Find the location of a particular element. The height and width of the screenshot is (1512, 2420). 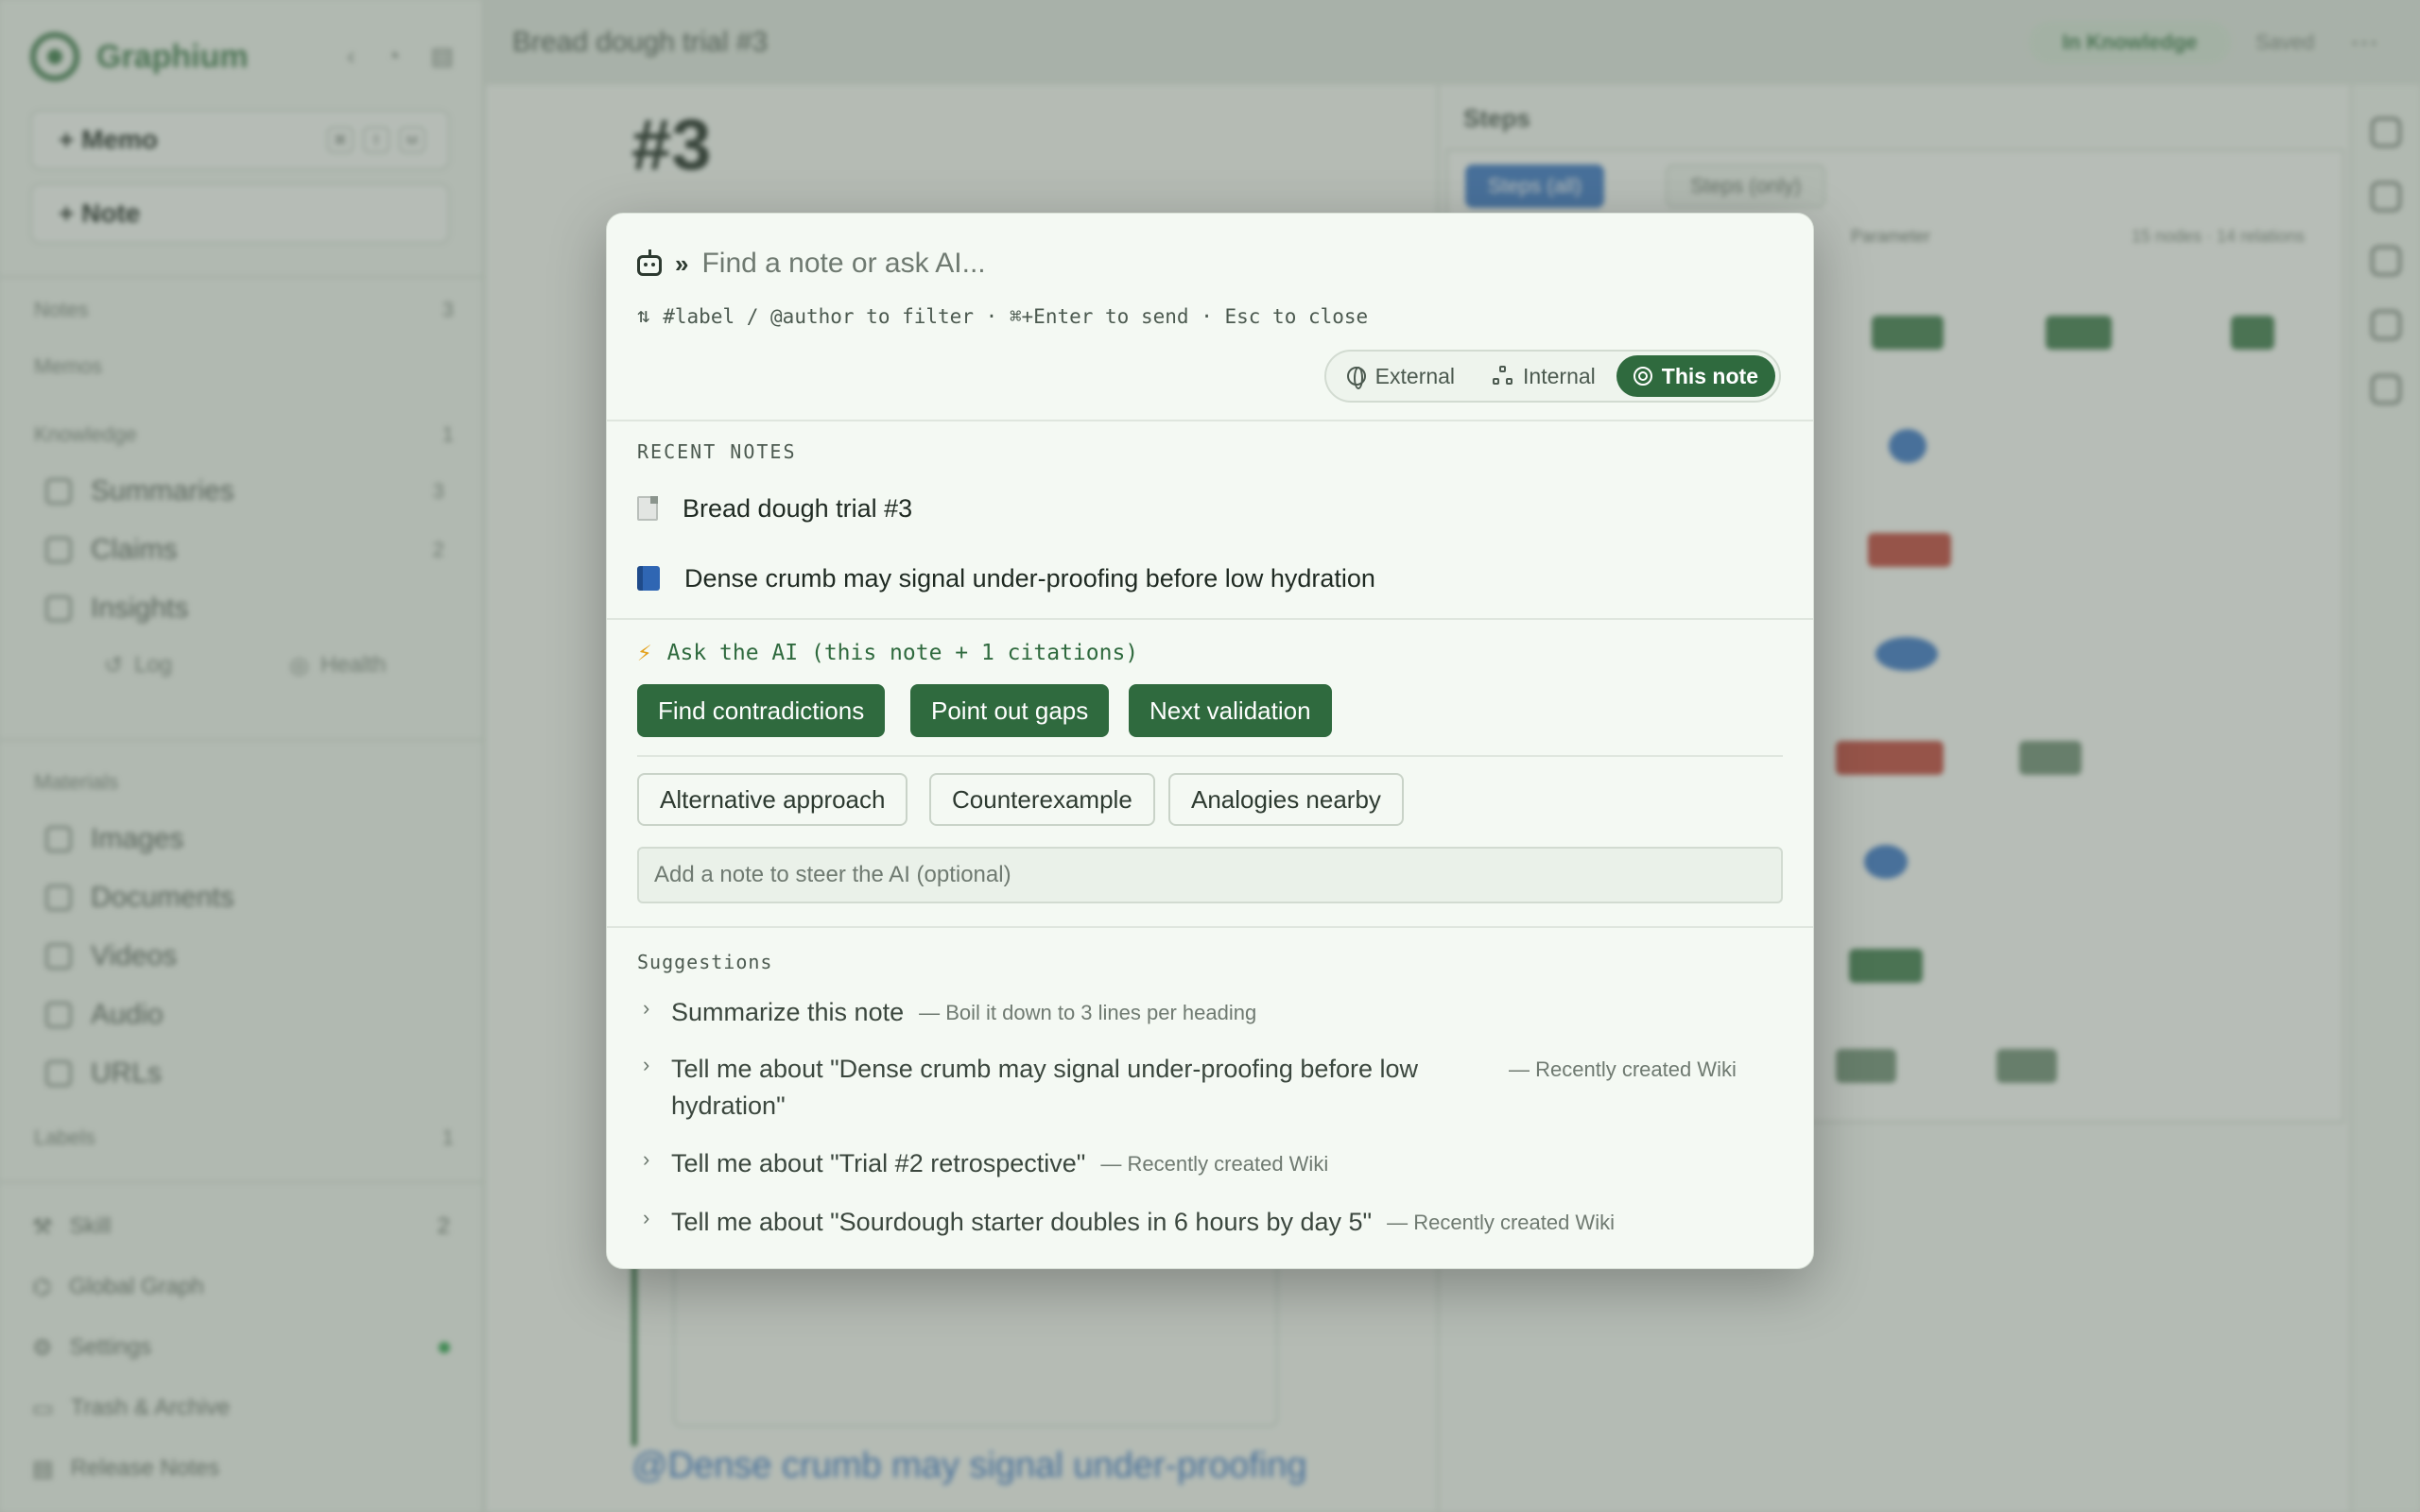

scope-external-button: External is located at coordinates (1401, 376).